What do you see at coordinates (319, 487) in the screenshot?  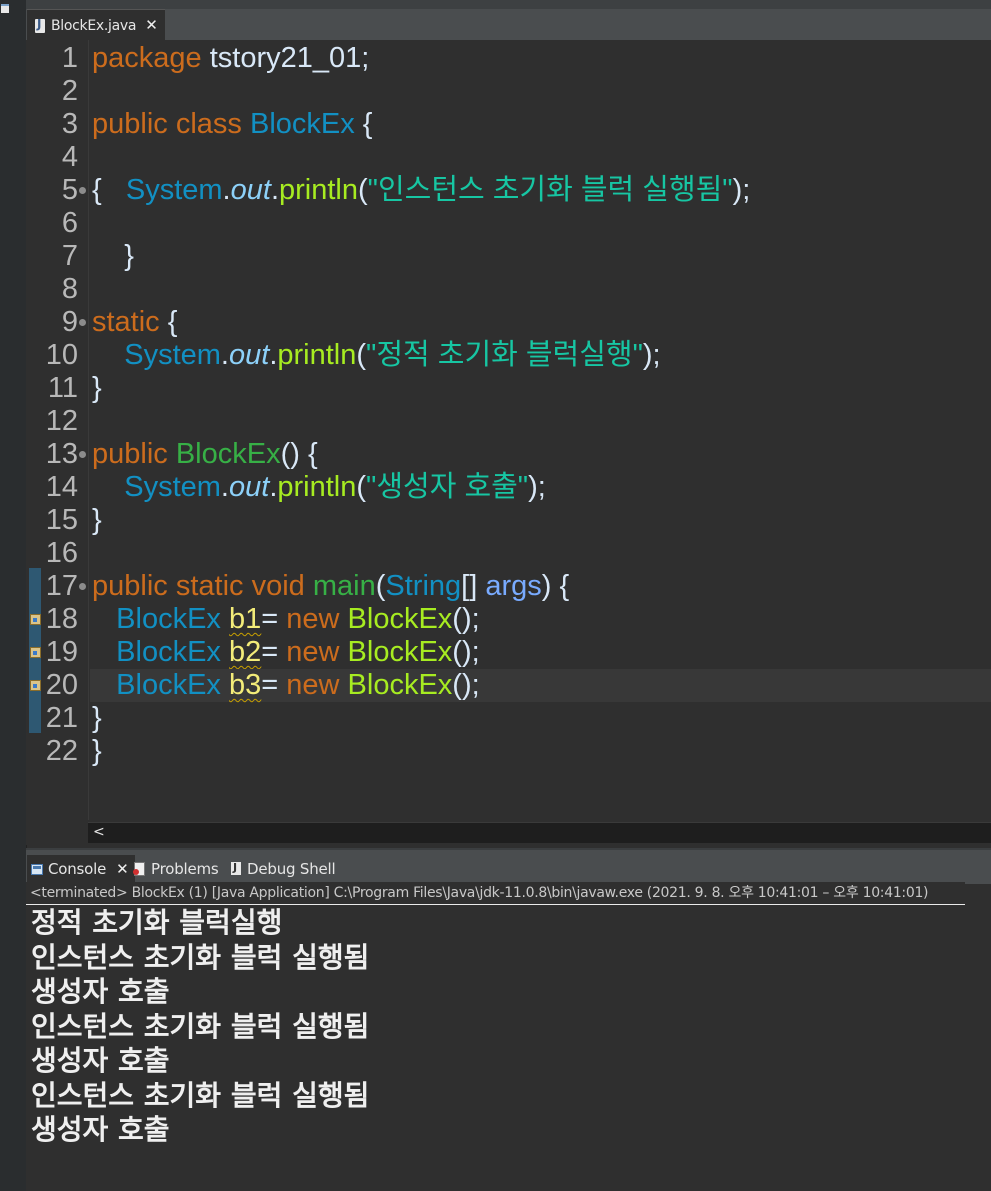 I see `code-text: System.out.println("생성자 호출");` at bounding box center [319, 487].